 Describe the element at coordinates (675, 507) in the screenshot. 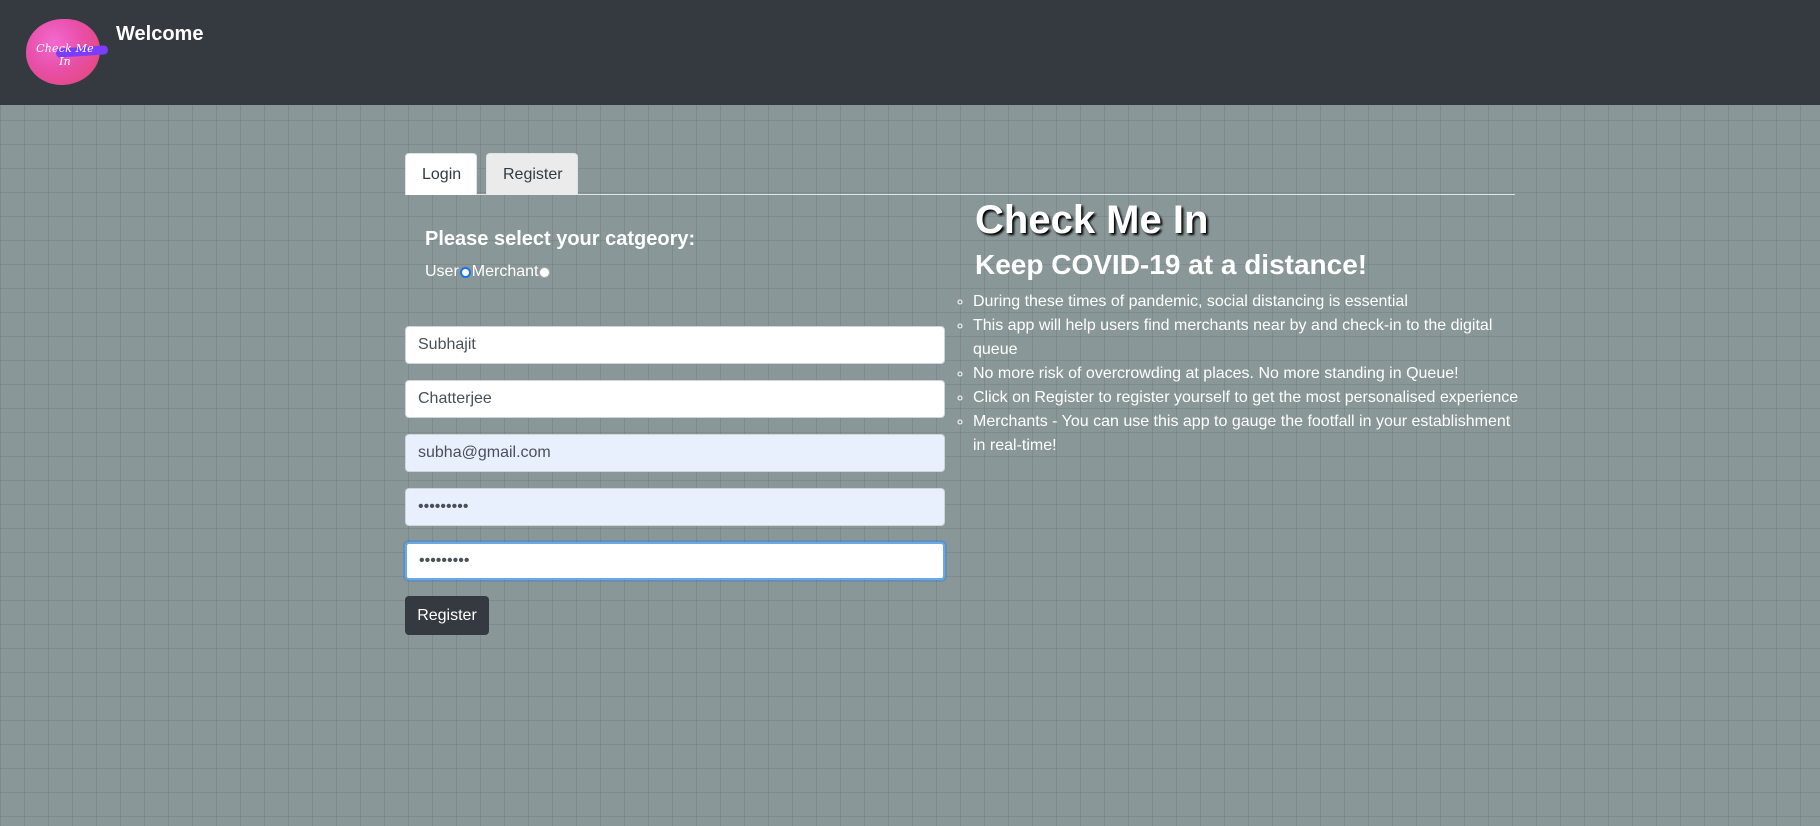

I see `password-field` at that location.